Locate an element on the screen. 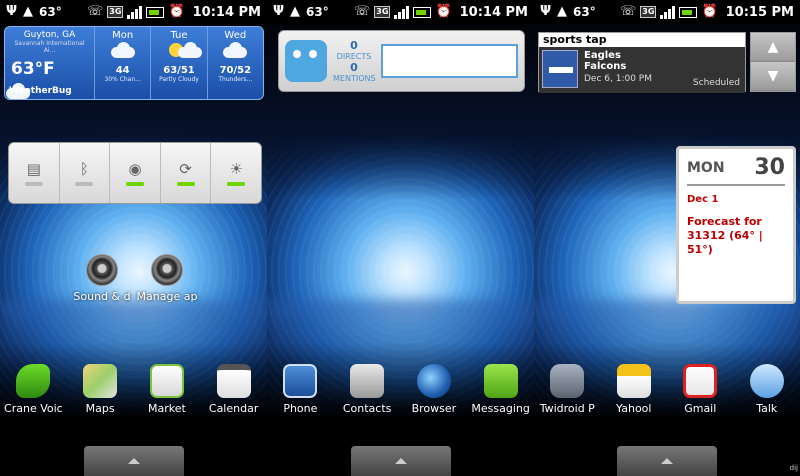 The width and height of the screenshot is (800, 476). app-gmail: Gmail is located at coordinates (700, 395).